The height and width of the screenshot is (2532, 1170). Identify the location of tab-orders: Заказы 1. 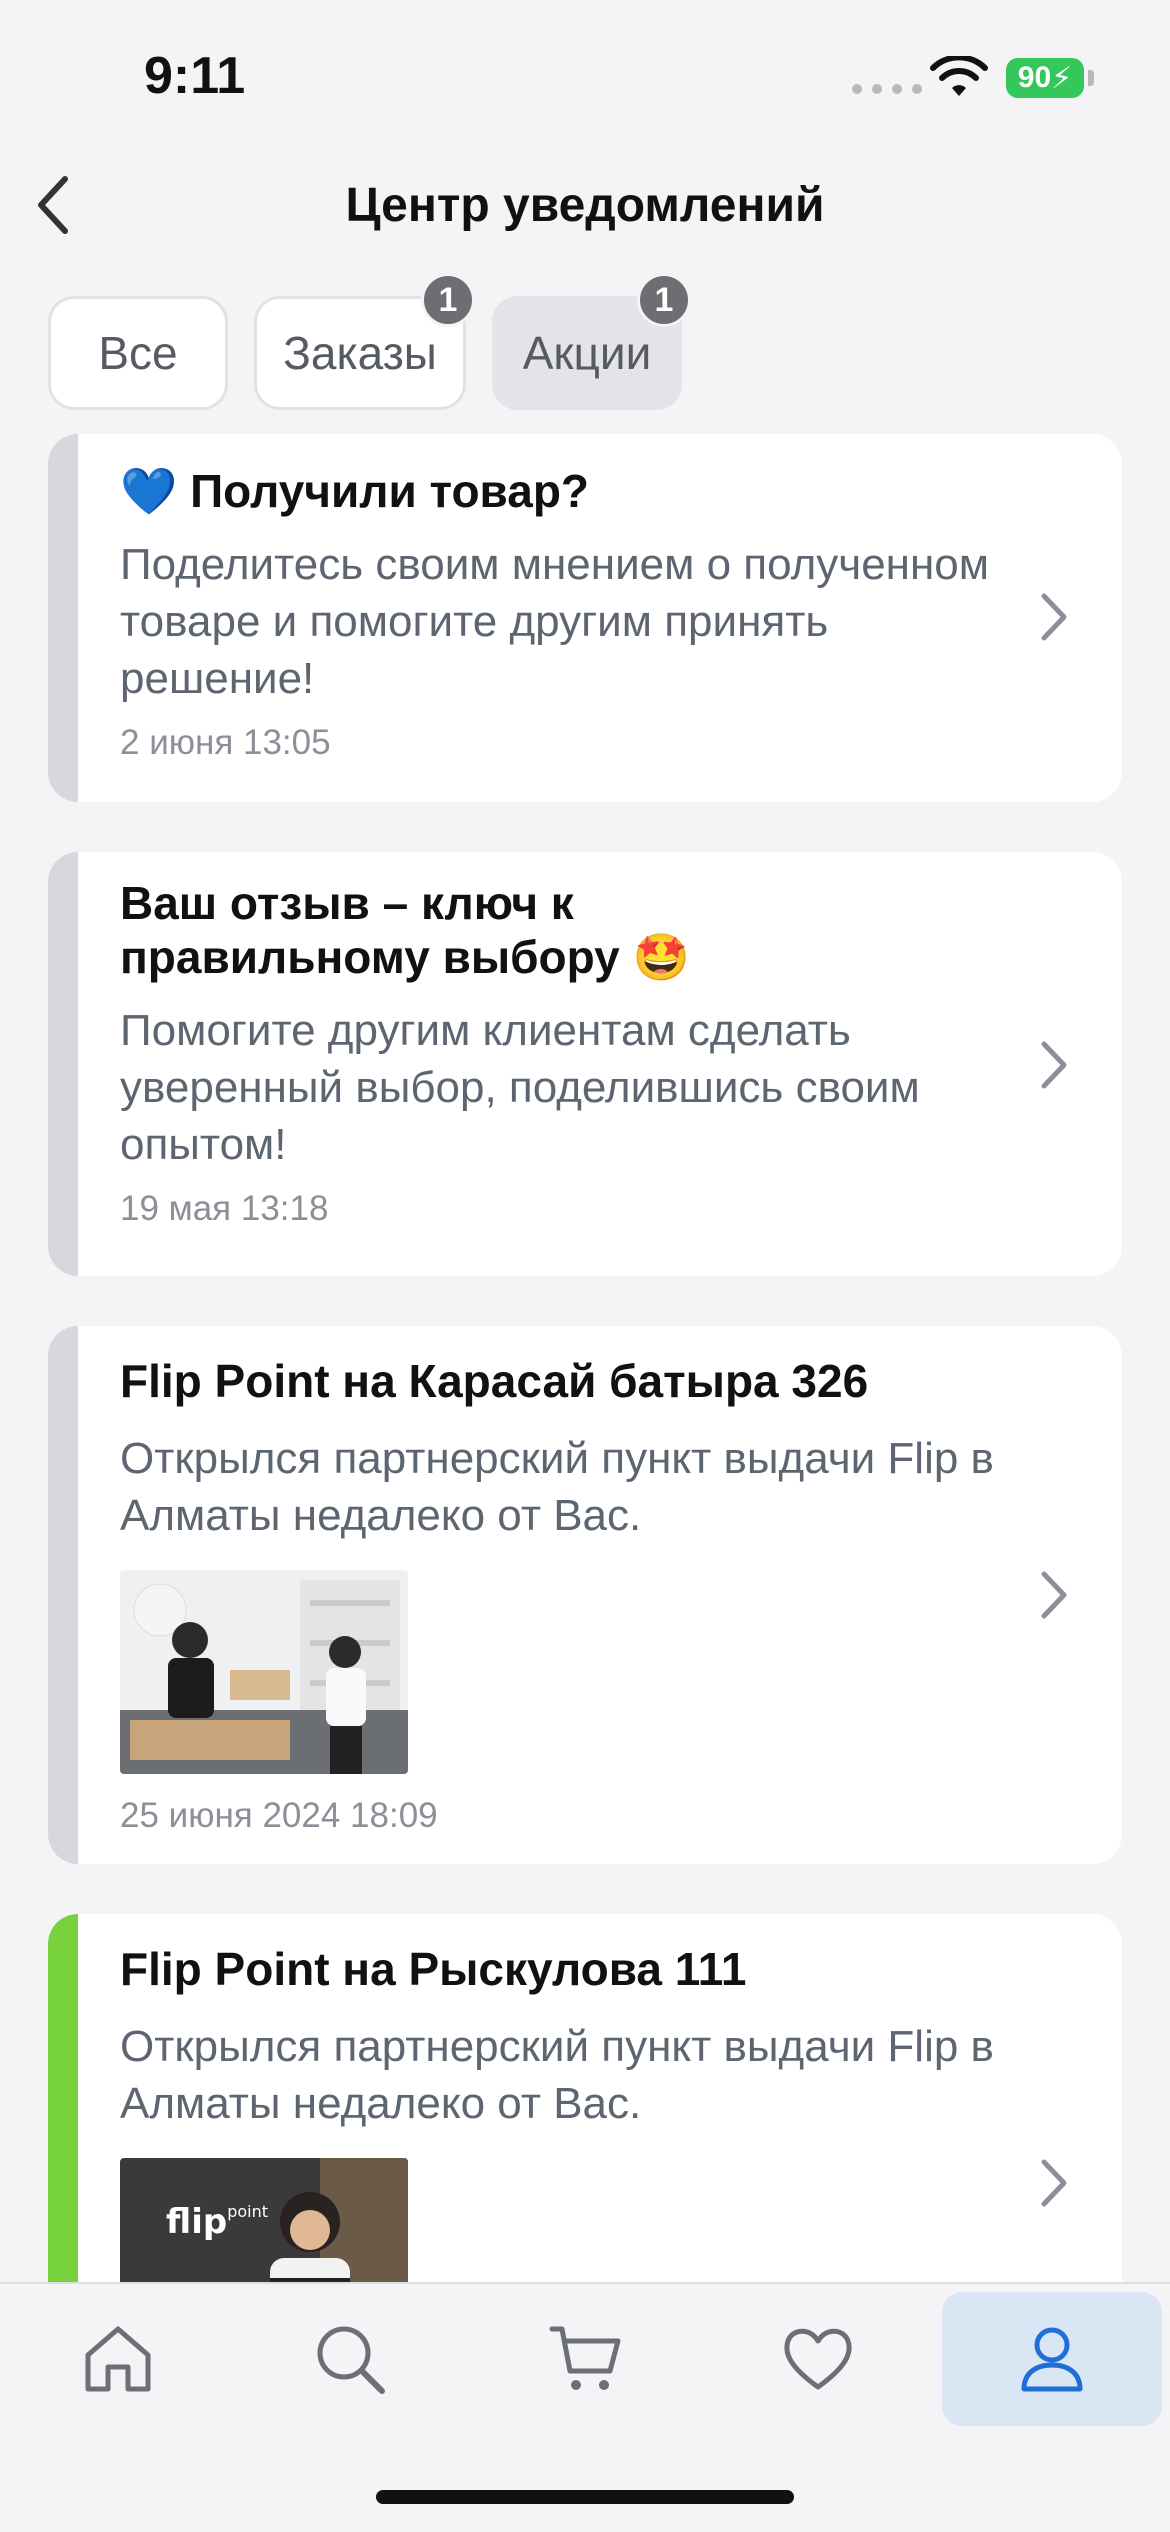
(364, 341).